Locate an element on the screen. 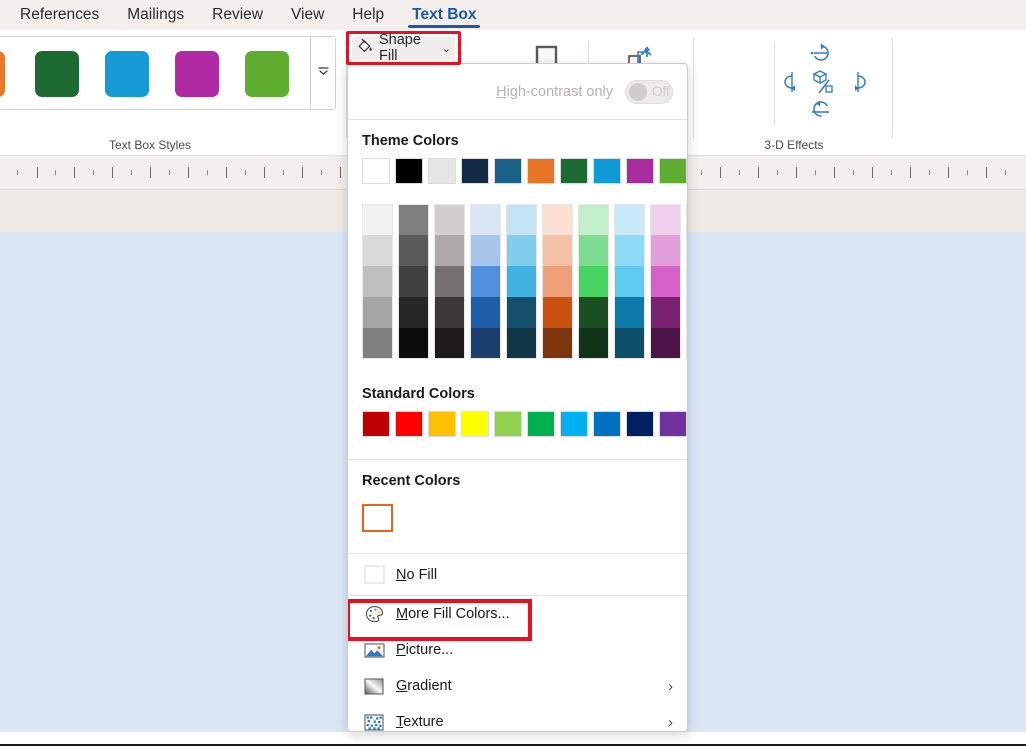 The height and width of the screenshot is (746, 1026). textbox-style-swatch-lightgreen is located at coordinates (267, 74).